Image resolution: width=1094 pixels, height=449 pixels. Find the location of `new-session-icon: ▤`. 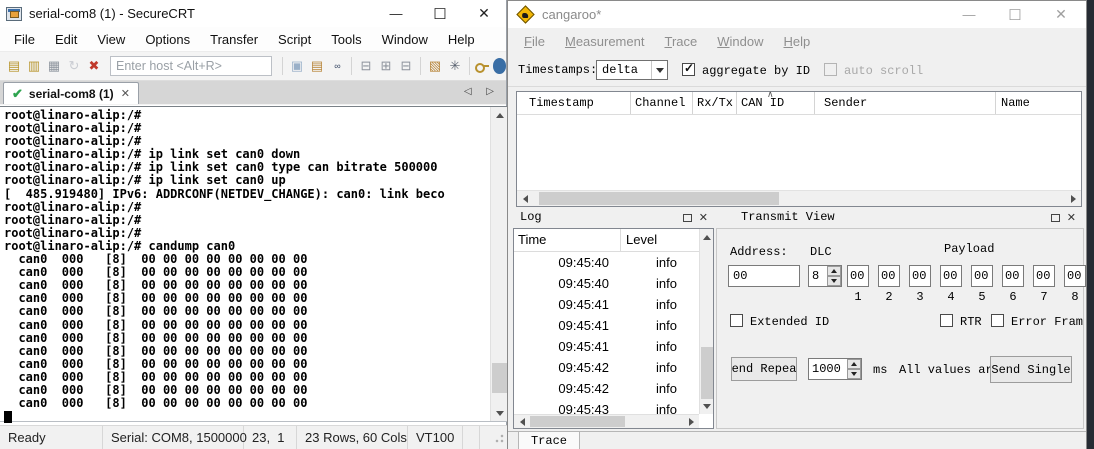

new-session-icon: ▤ is located at coordinates (14, 66).